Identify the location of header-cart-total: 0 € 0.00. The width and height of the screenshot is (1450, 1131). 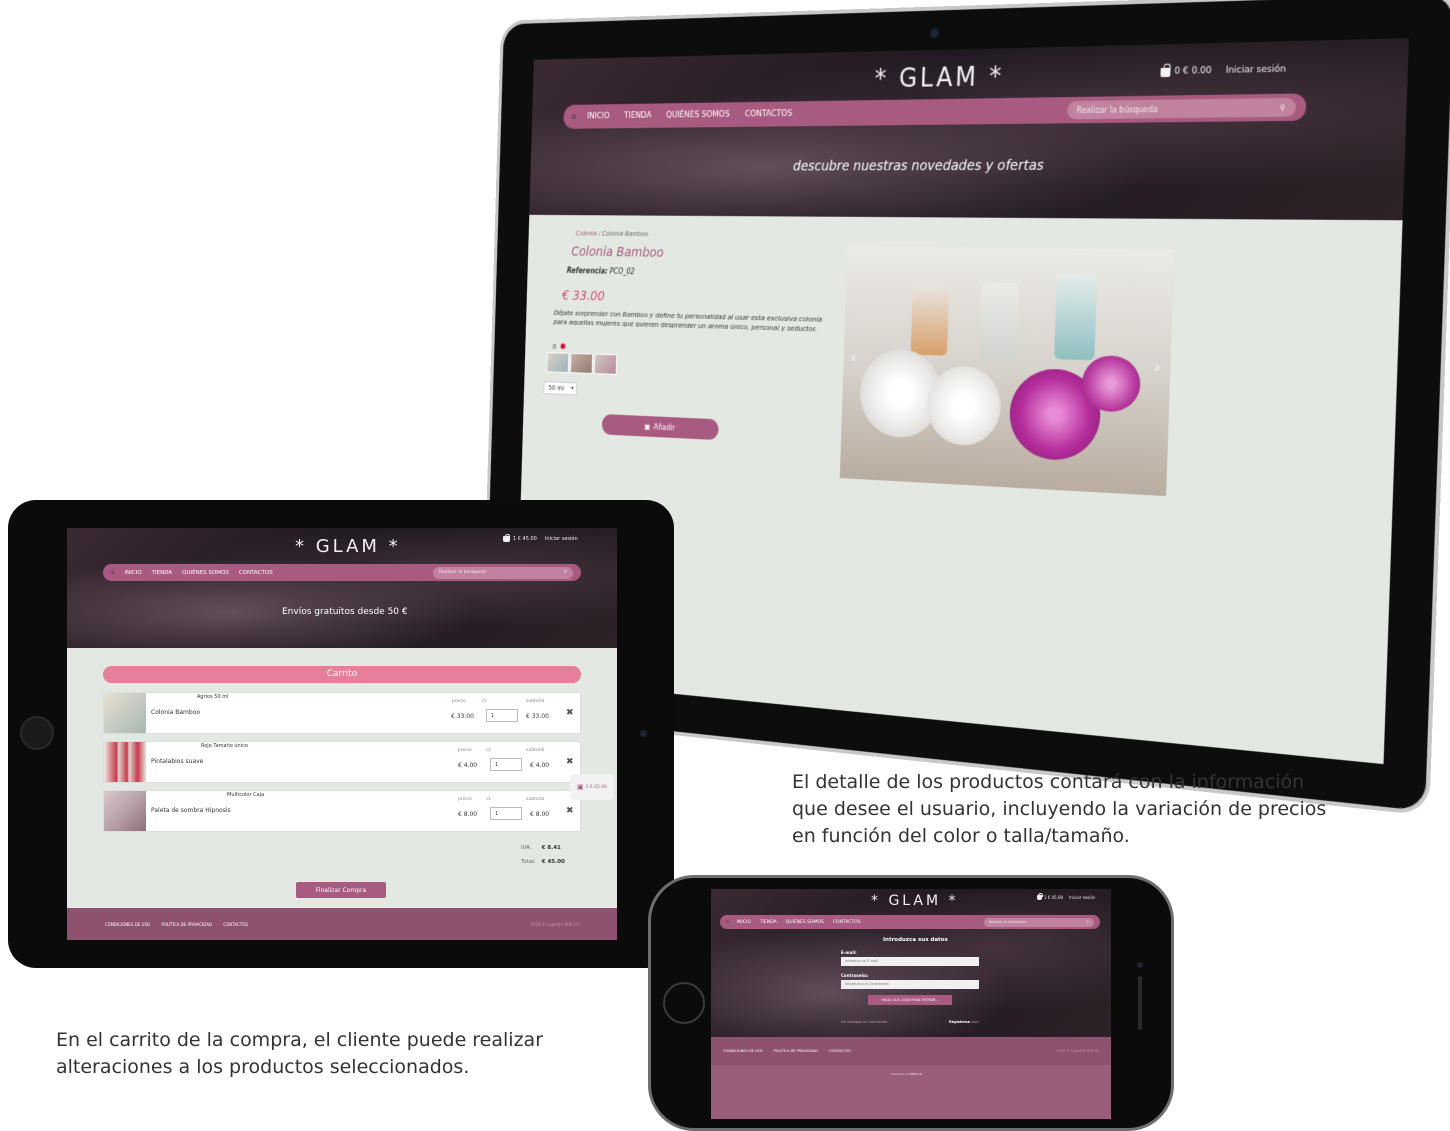
(1193, 71).